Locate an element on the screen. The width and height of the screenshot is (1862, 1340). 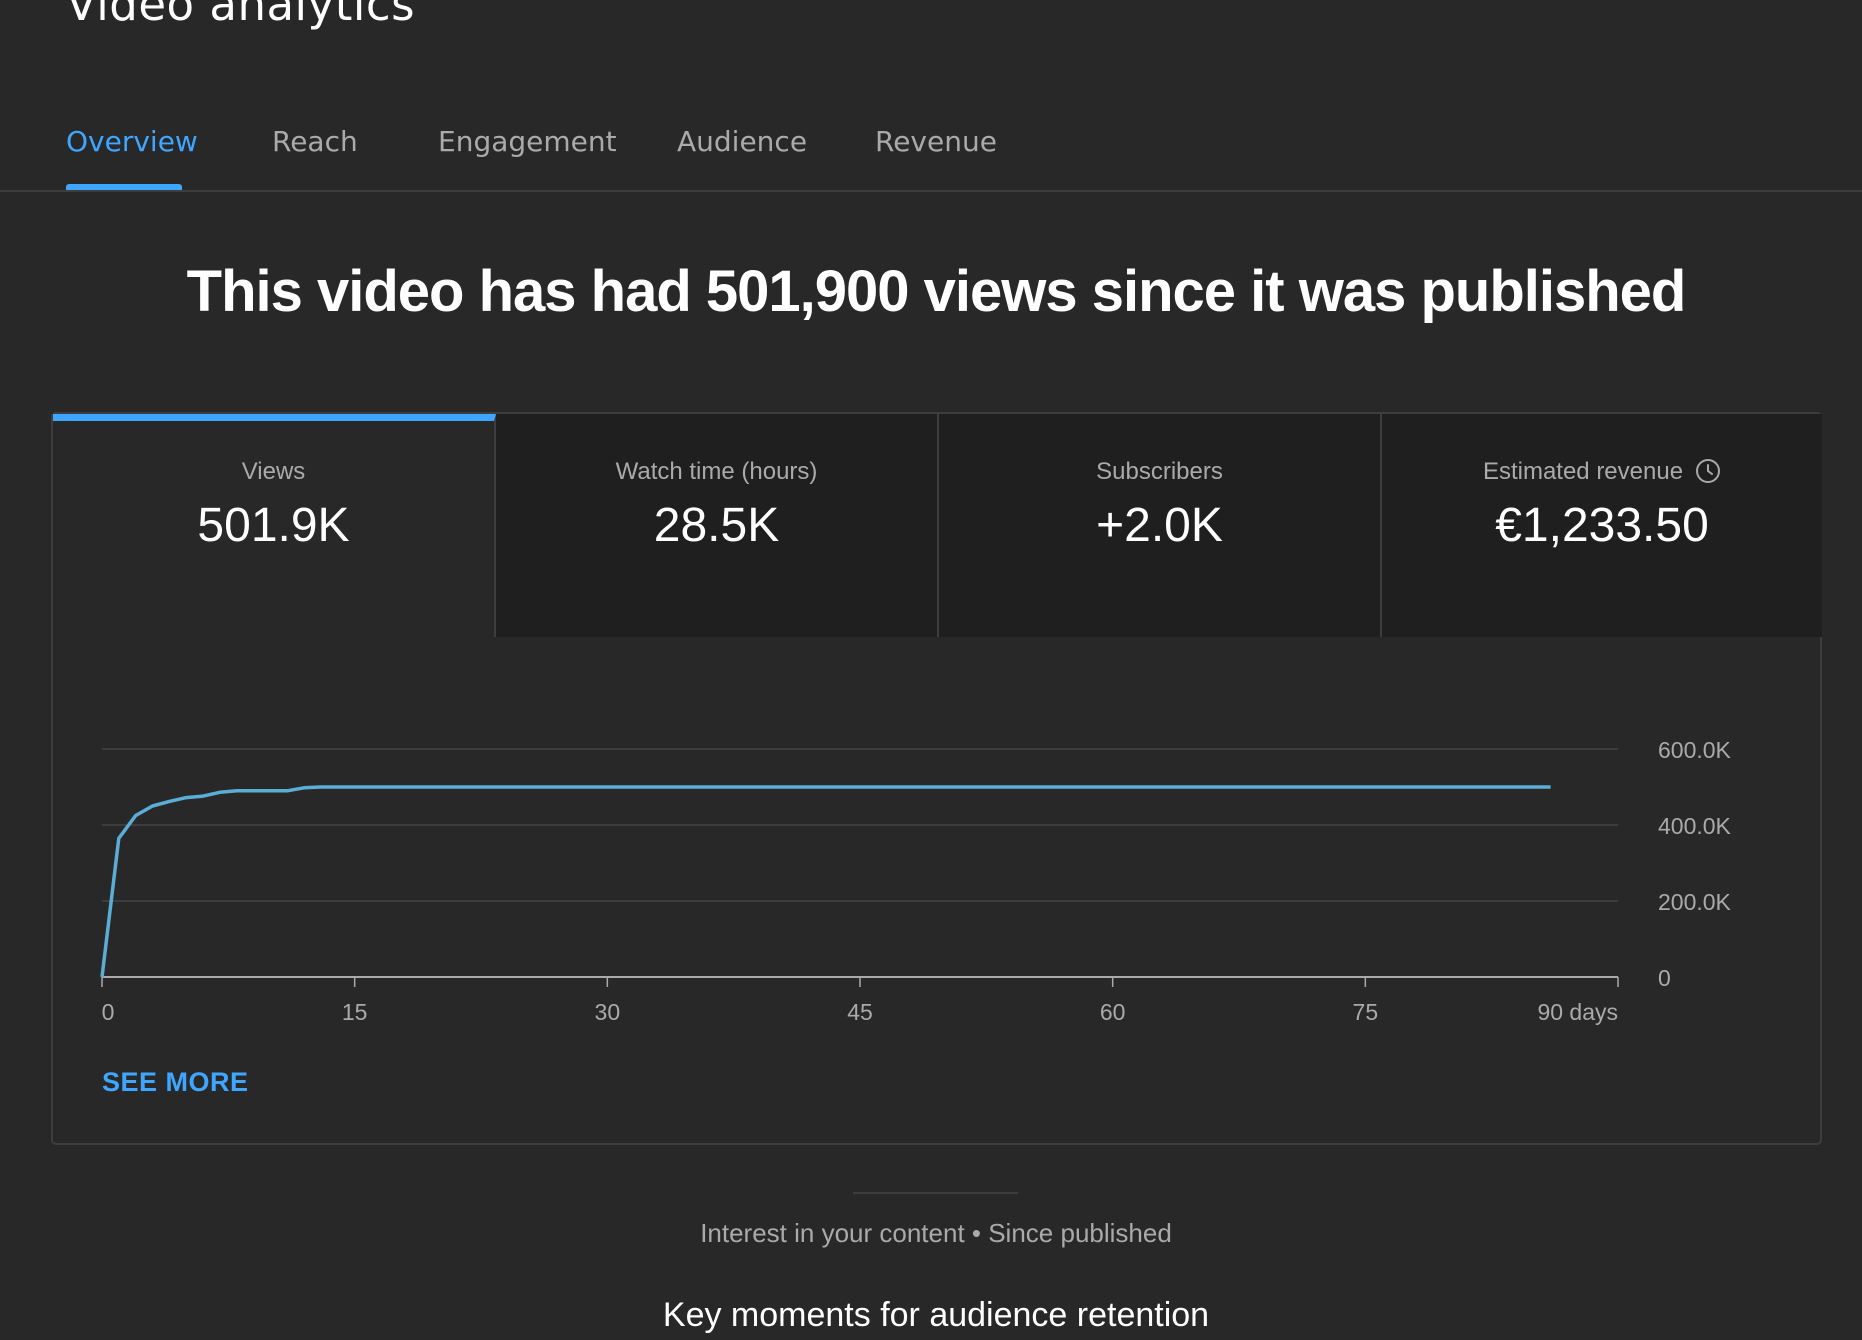
views-series-line is located at coordinates (825, 881).